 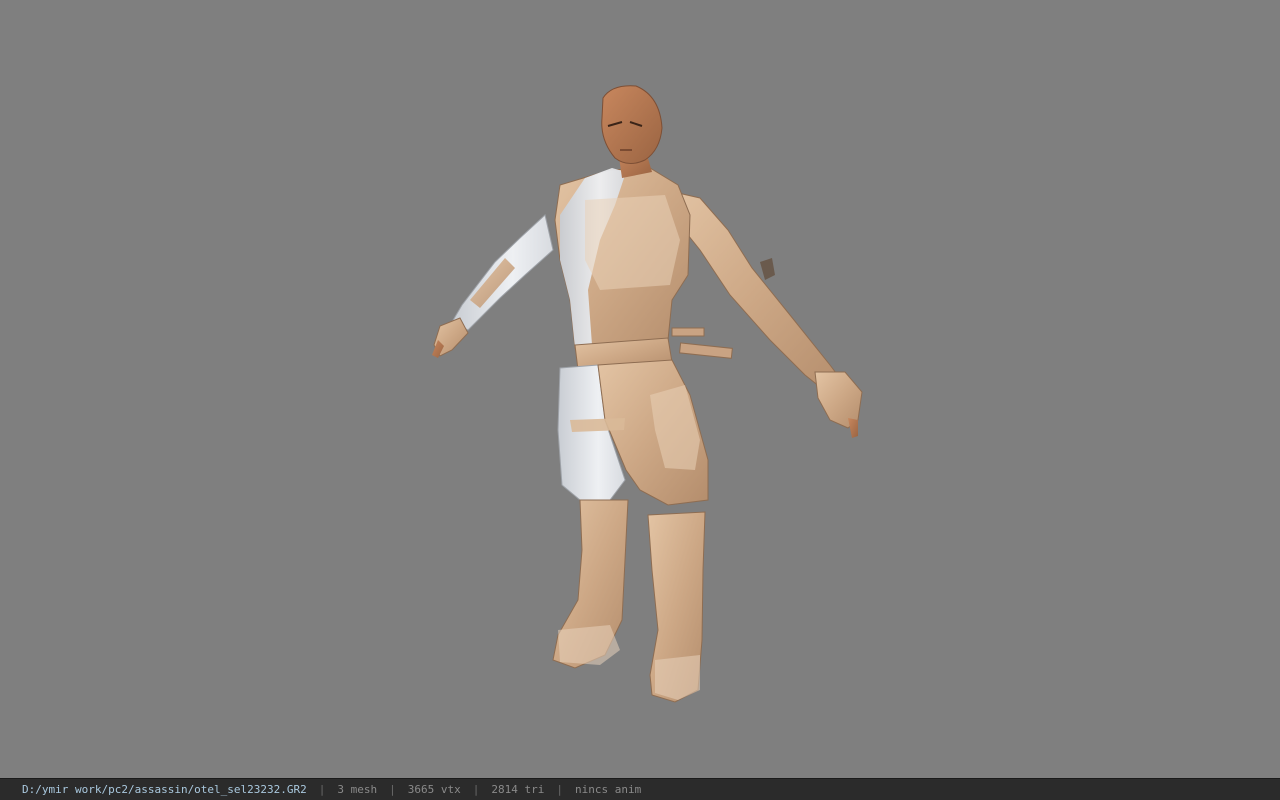 What do you see at coordinates (493, 286) in the screenshot?
I see `left-arm` at bounding box center [493, 286].